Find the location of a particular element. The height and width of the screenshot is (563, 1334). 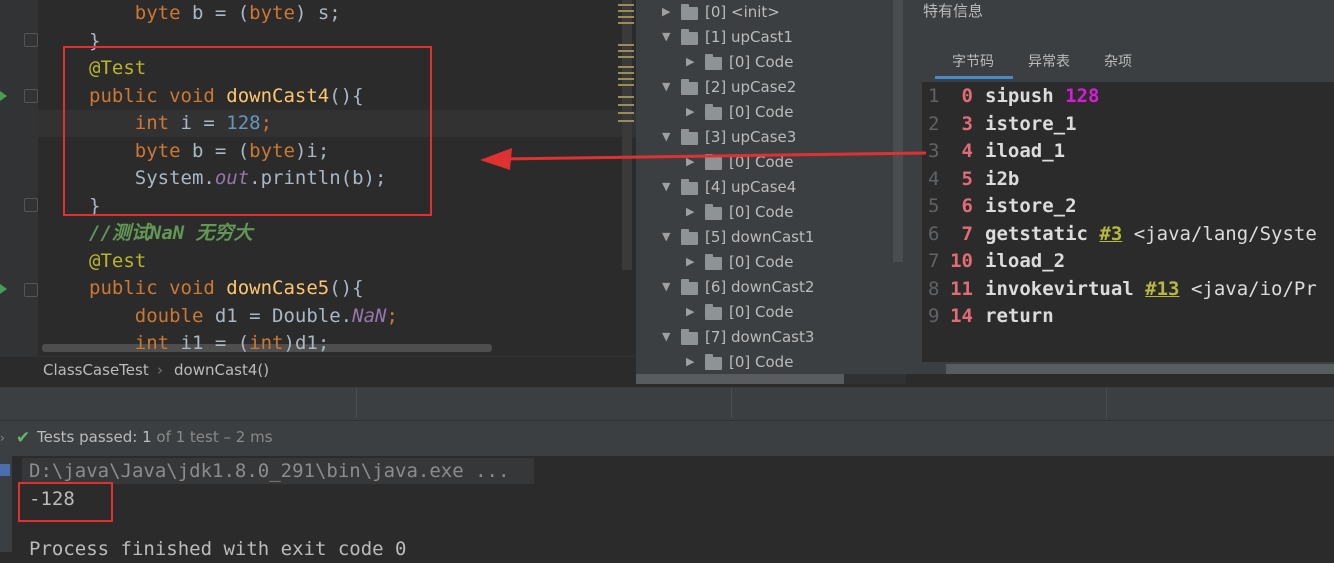

tree-item: [5] downCast1 is located at coordinates (759, 237).